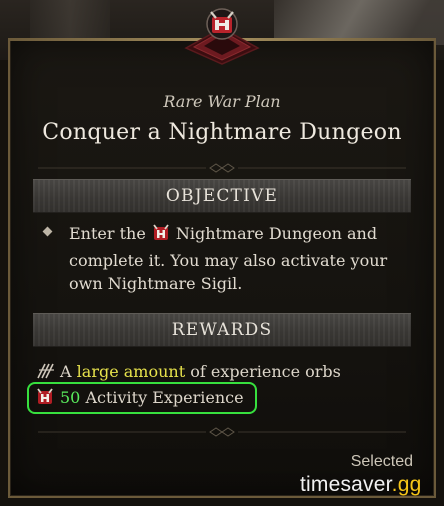 This screenshot has width=444, height=506. I want to click on objective-header: OBJECTIVE, so click(222, 196).